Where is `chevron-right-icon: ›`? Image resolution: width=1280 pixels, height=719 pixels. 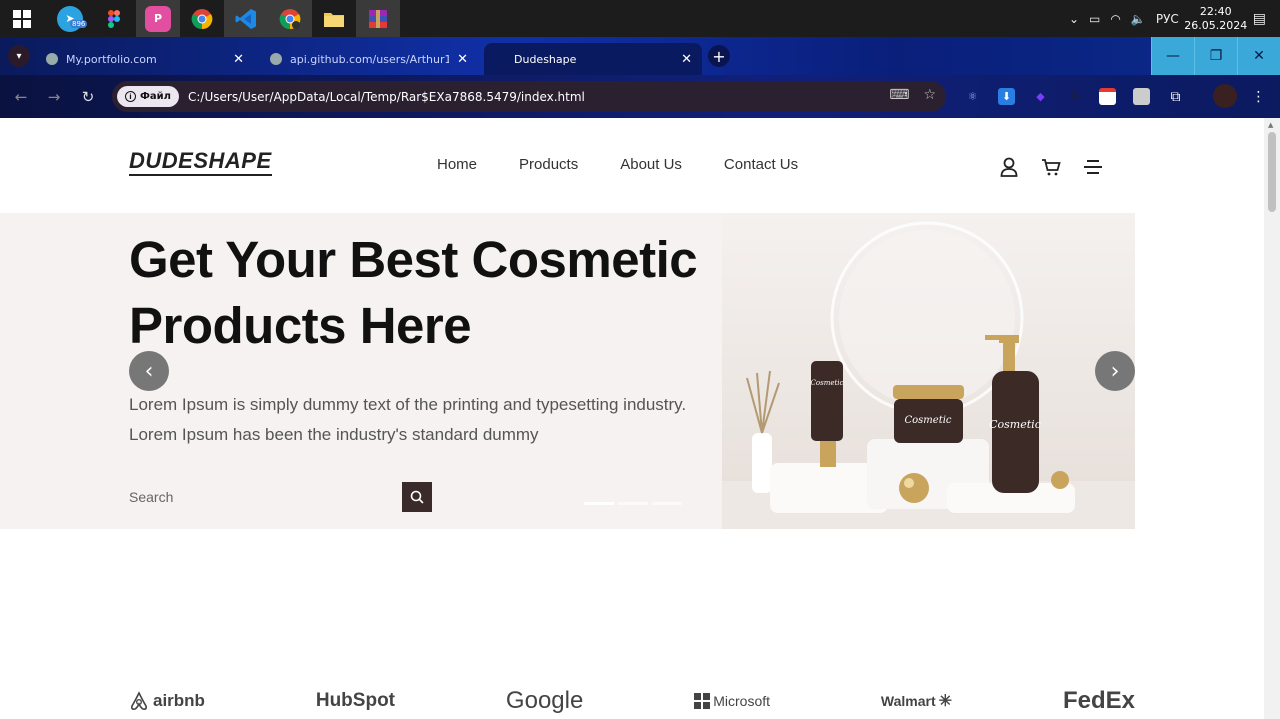
chevron-right-icon: › is located at coordinates (1115, 371).